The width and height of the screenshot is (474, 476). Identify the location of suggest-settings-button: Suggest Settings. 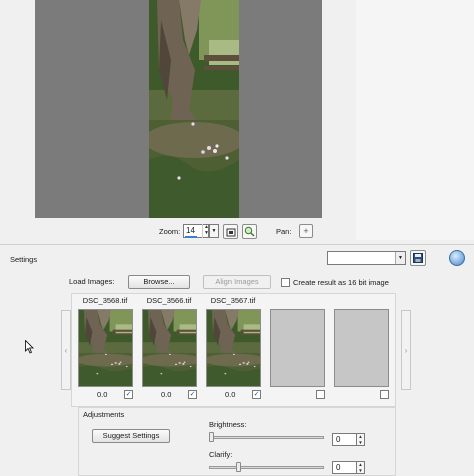
(131, 436).